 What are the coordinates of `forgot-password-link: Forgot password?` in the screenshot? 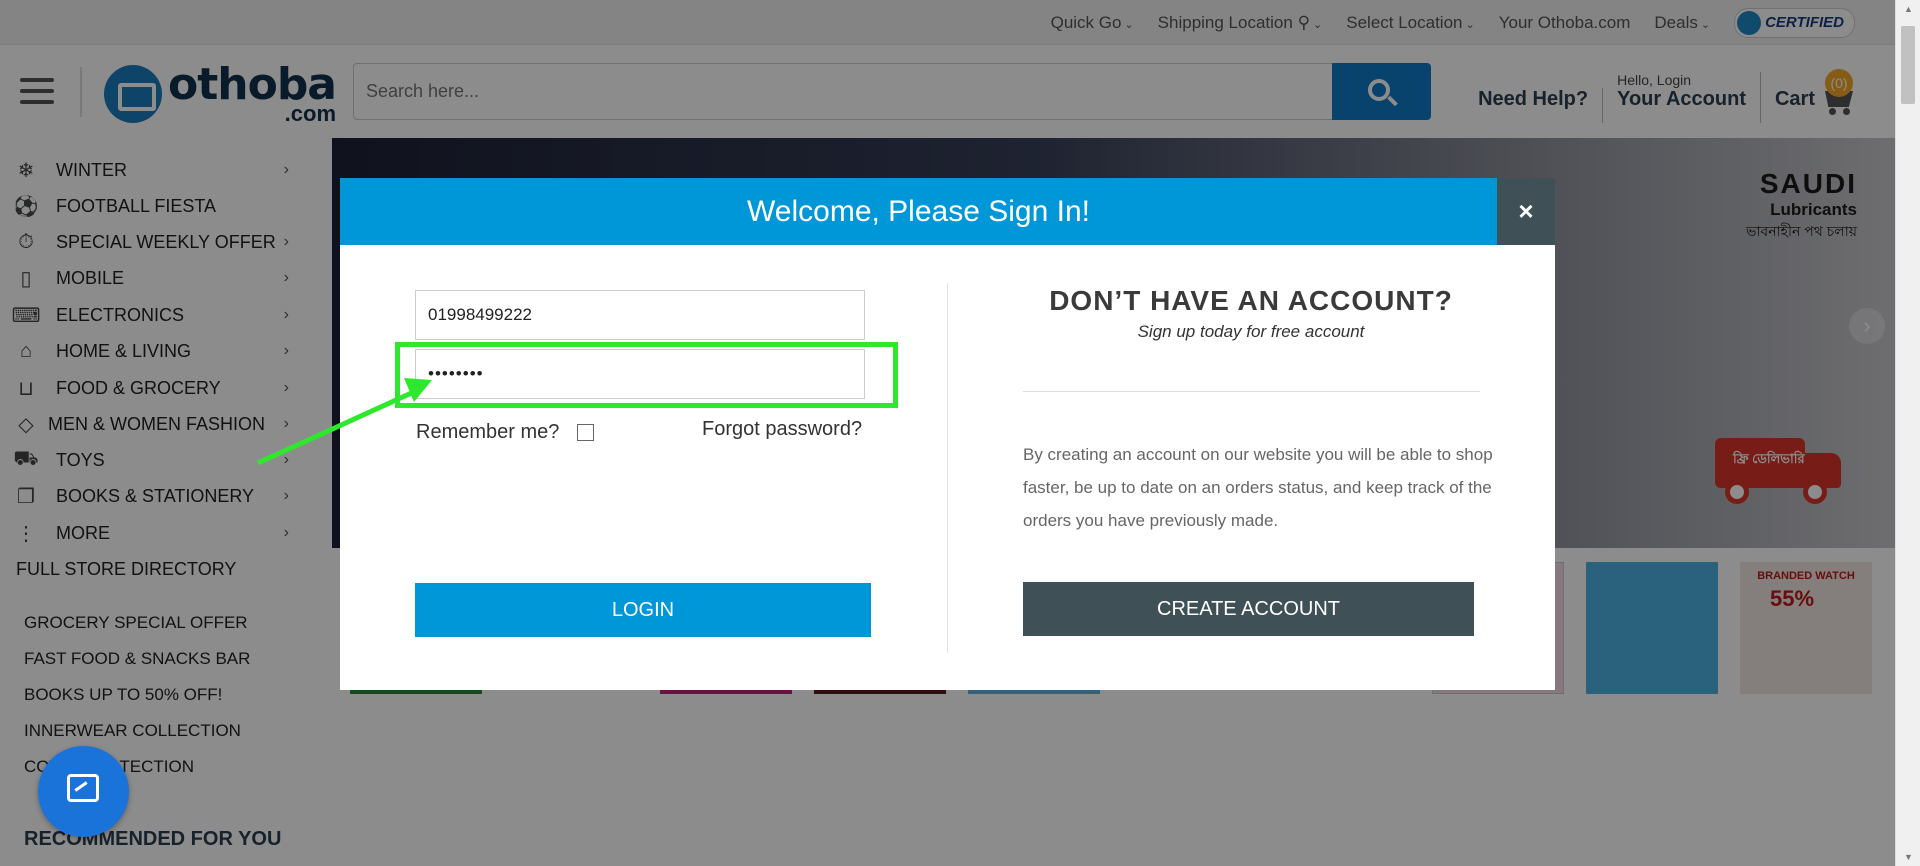 It's located at (782, 429).